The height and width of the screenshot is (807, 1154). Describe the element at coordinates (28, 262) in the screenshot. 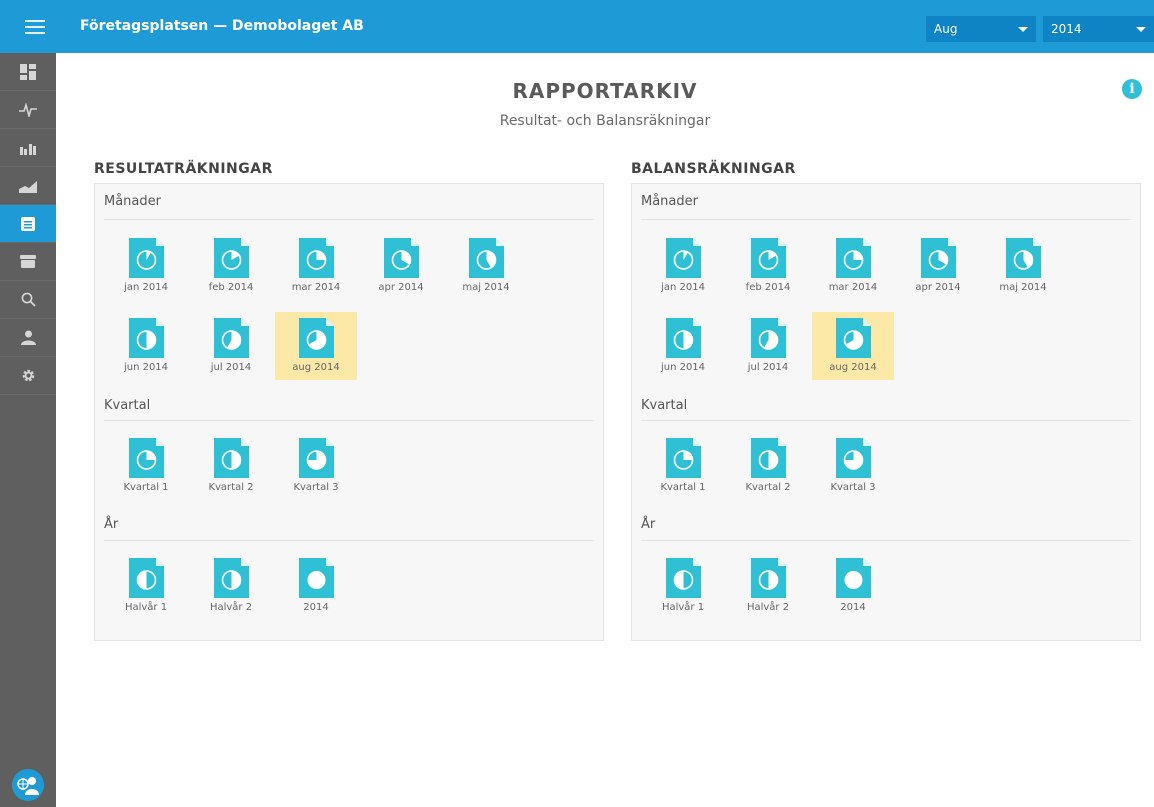

I see `sidebar-item-inbox` at that location.